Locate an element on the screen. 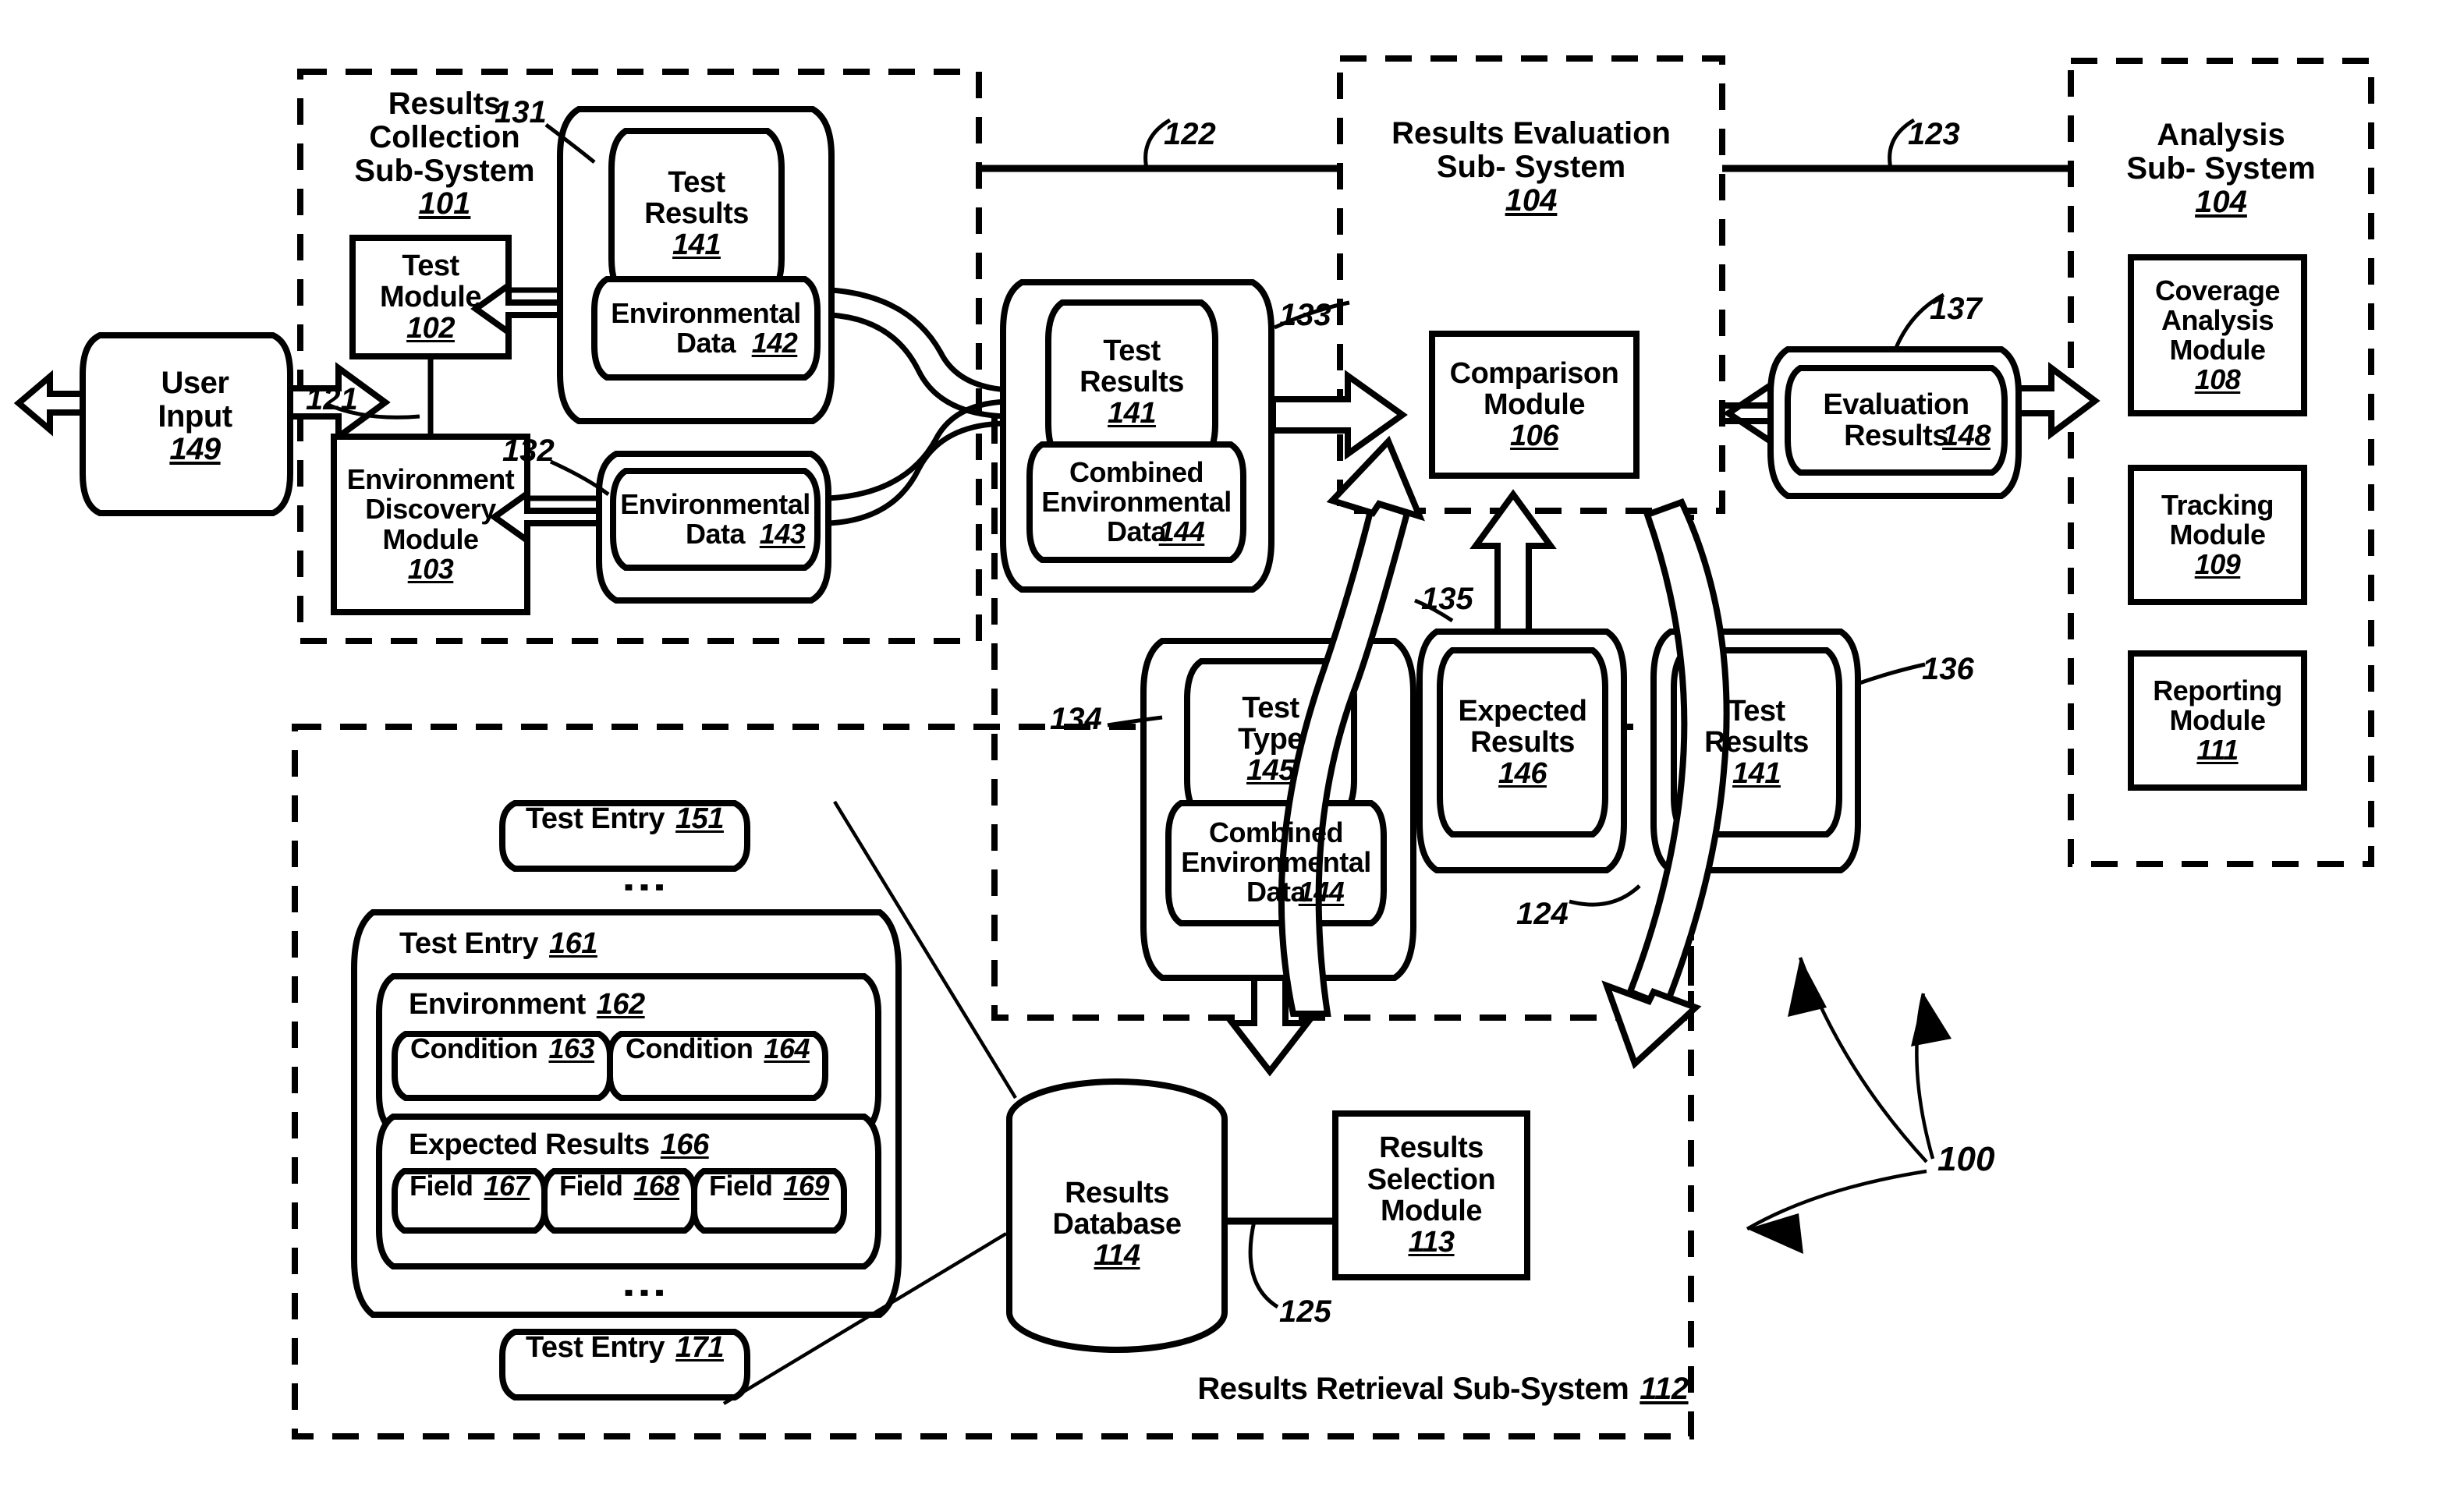 This screenshot has height=1512, width=2439. tracking-module-label: Tracking Module 109 is located at coordinates (2217, 535).